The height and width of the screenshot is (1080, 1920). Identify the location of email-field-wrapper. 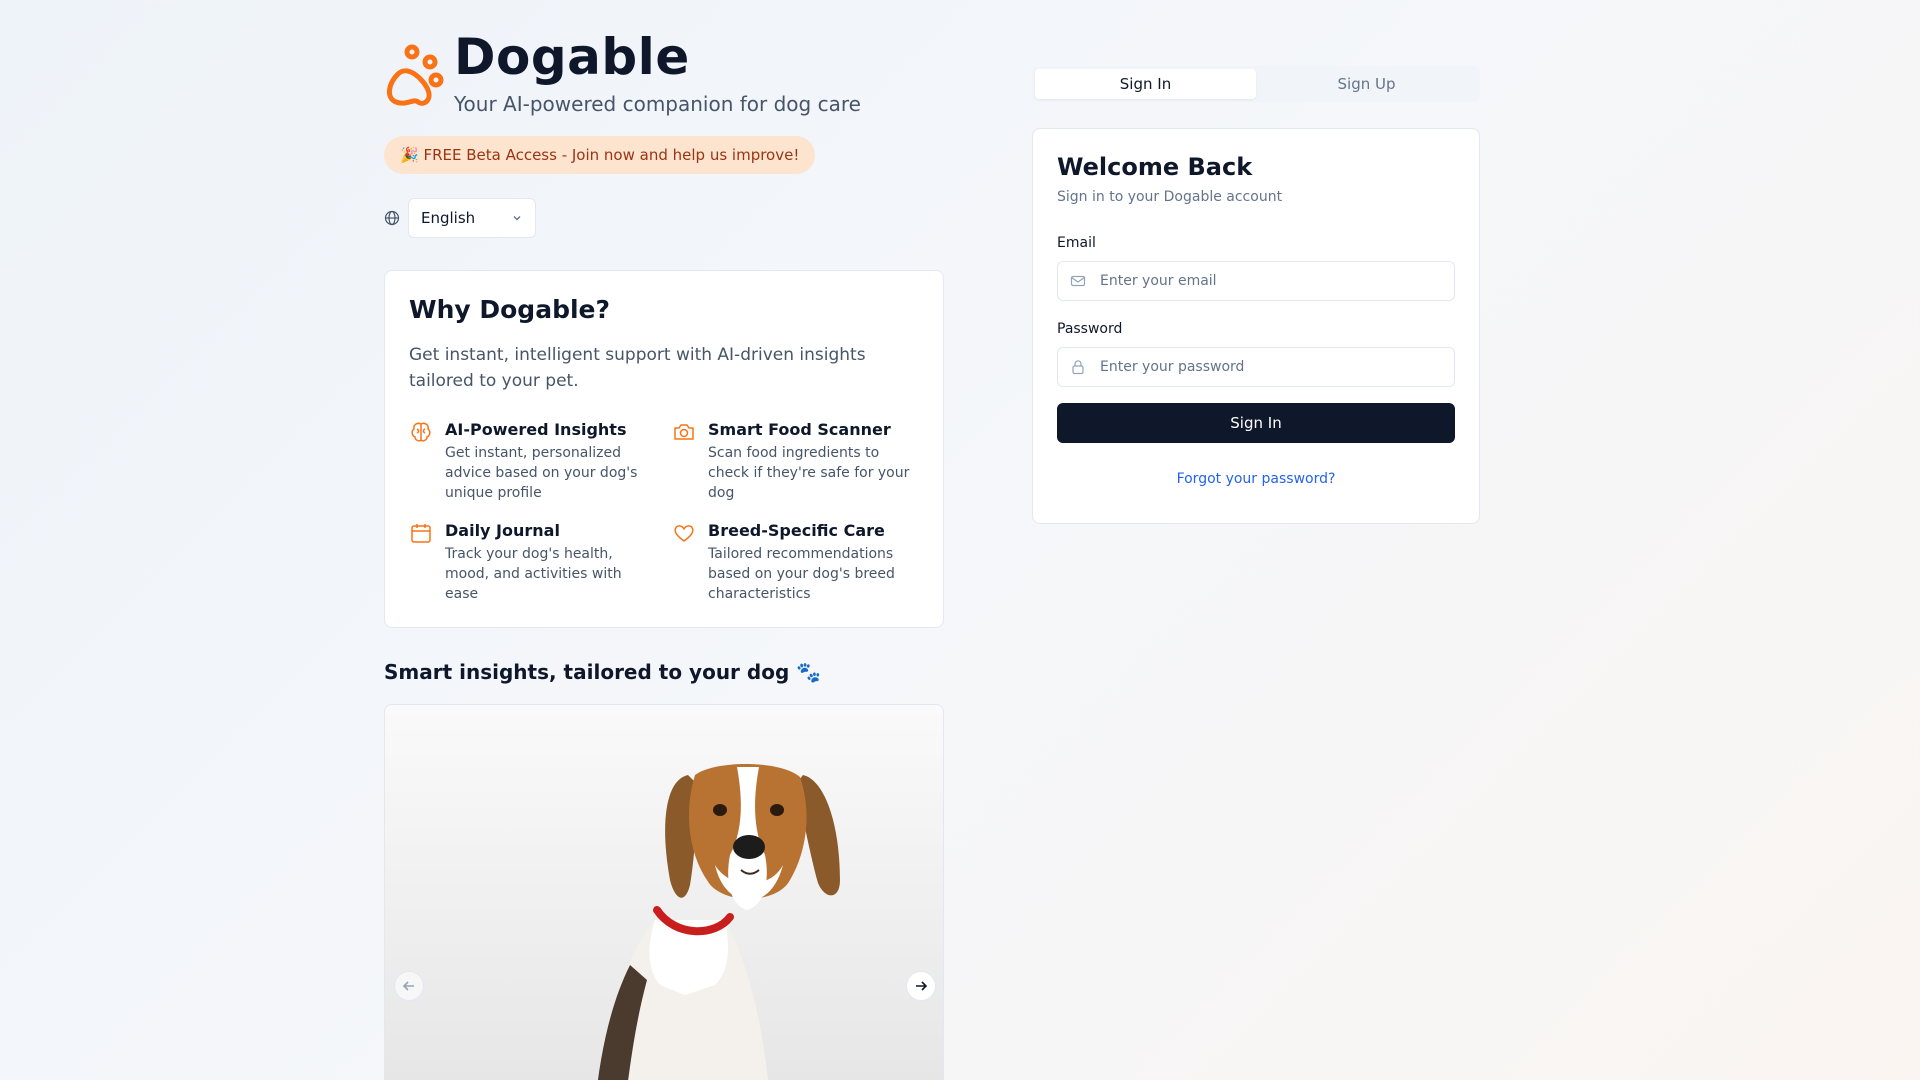
(1256, 281).